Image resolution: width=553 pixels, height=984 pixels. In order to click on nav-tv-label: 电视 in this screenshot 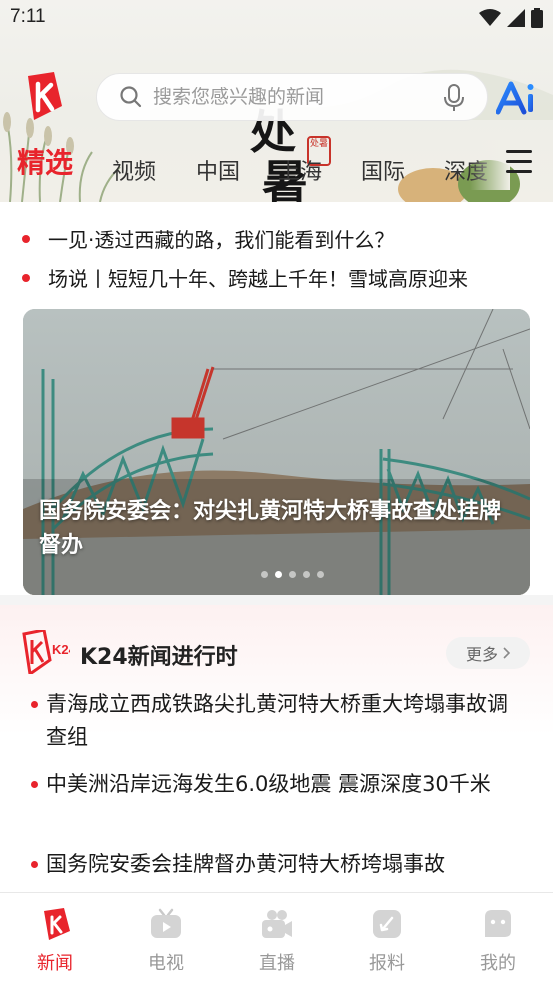, I will do `click(166, 963)`.